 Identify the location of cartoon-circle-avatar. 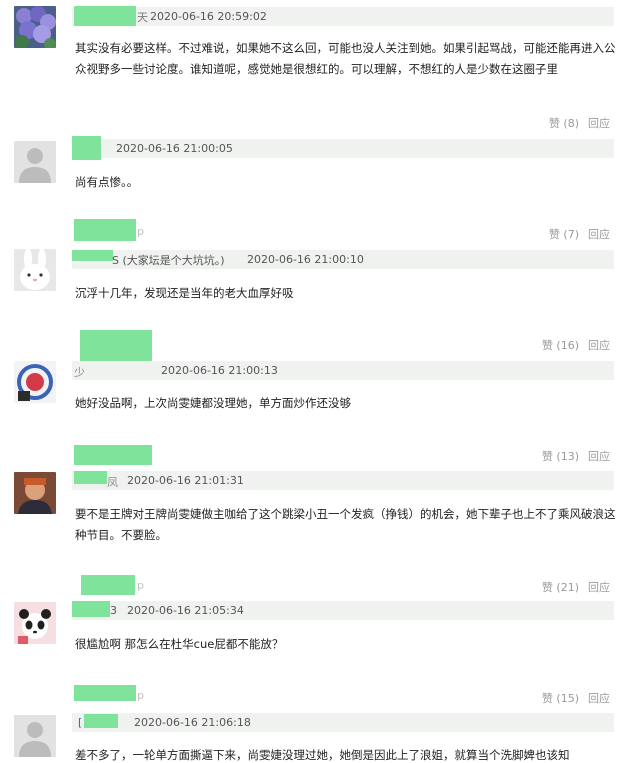
(35, 382).